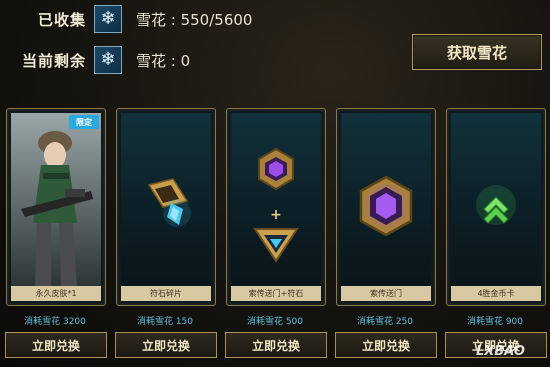 Image resolution: width=550 pixels, height=367 pixels. What do you see at coordinates (61, 19) in the screenshot?
I see `collected-label: 已收集` at bounding box center [61, 19].